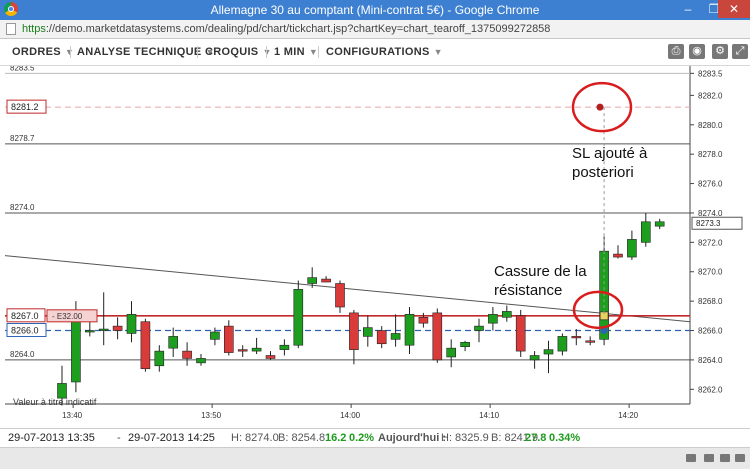 Image resolution: width=750 pixels, height=469 pixels. Describe the element at coordinates (255, 438) in the screenshot. I see `status-high: H: 8274.0` at that location.